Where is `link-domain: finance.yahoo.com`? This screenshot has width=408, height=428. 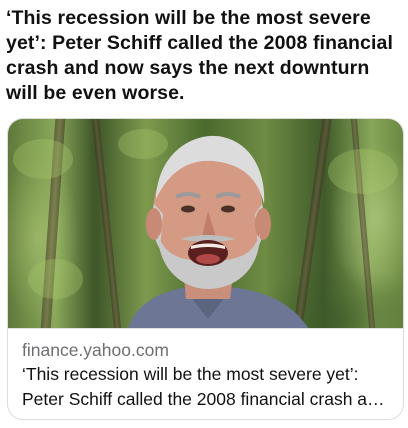 link-domain: finance.yahoo.com is located at coordinates (95, 350).